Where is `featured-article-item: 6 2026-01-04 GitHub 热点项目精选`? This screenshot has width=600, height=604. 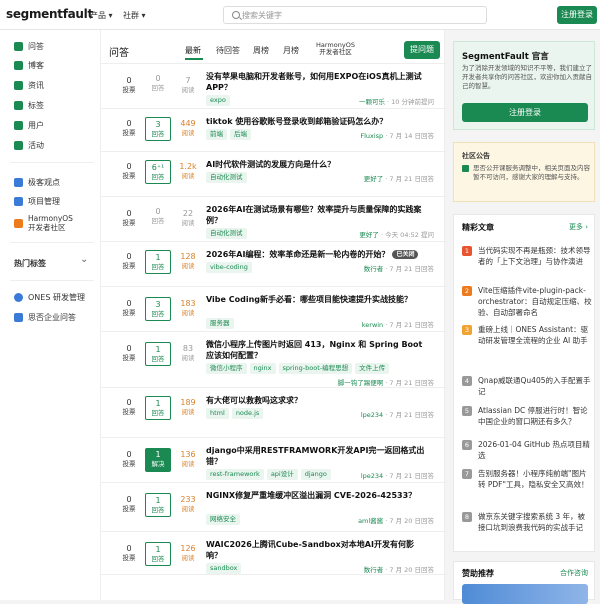
featured-article-item: 6 2026-01-04 GitHub 热点项目精选 is located at coordinates (527, 450).